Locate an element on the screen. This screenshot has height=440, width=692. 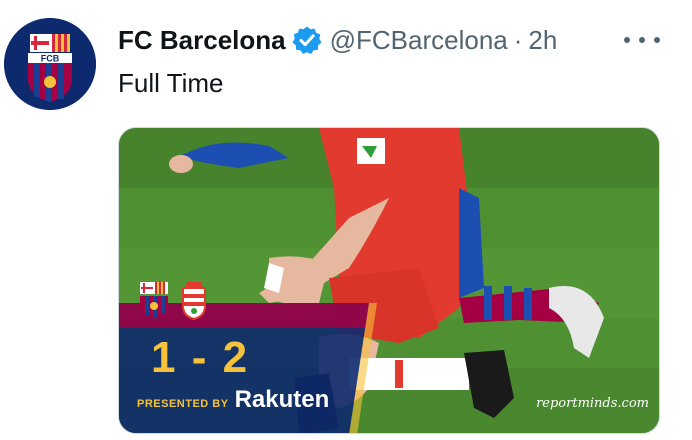
tweet-timestamp: 2h is located at coordinates (542, 40).